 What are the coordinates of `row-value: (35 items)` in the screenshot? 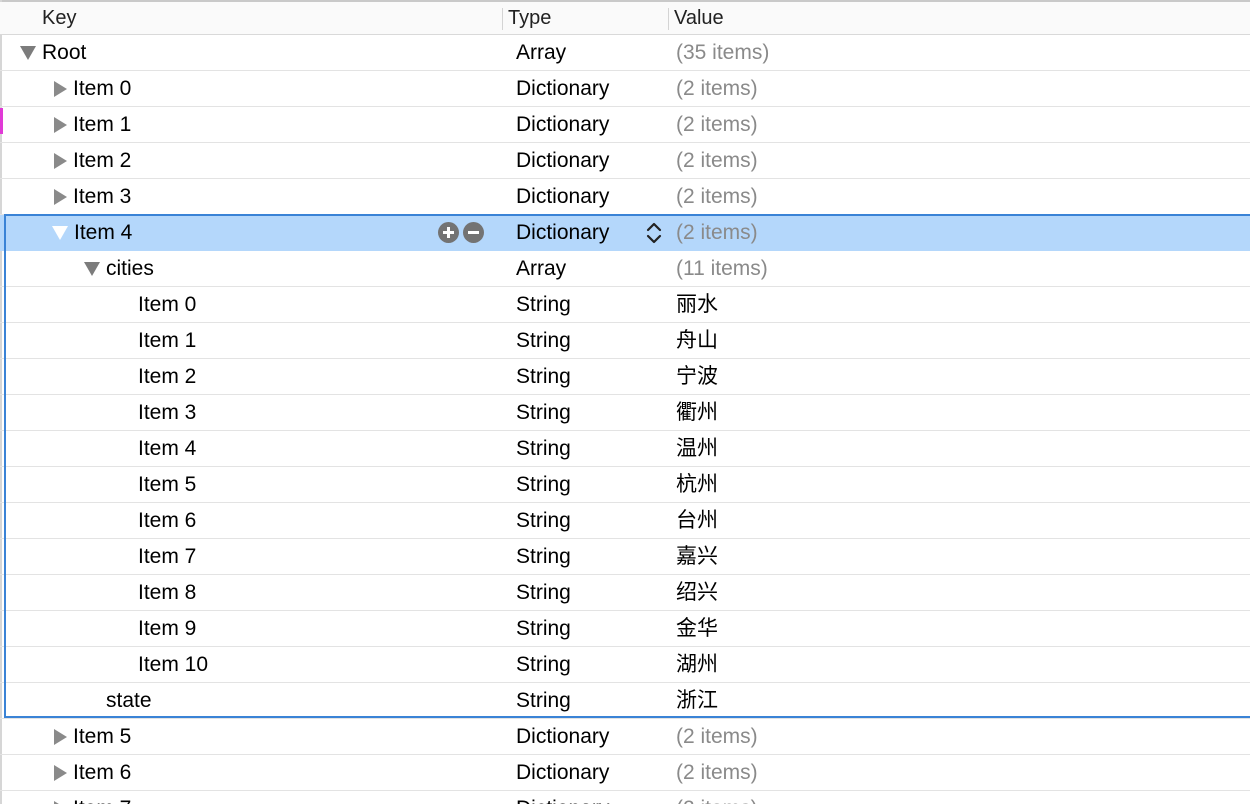 It's located at (723, 52).